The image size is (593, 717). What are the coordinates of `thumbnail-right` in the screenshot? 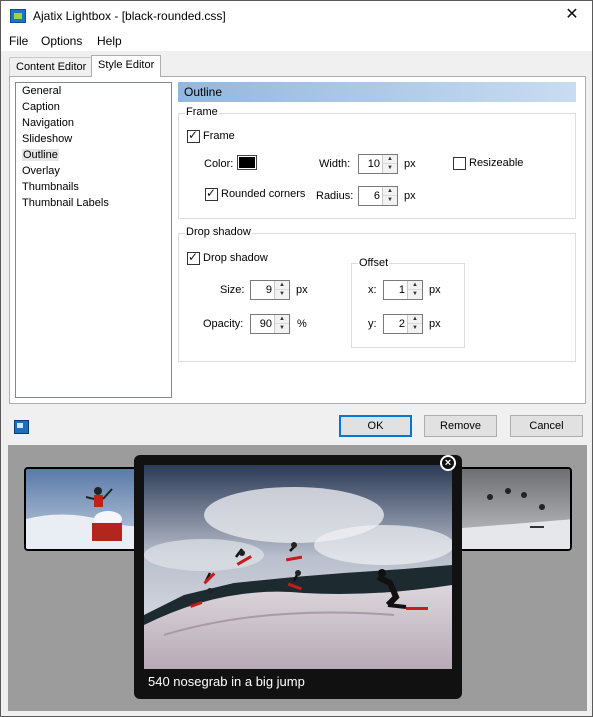 It's located at (510, 509).